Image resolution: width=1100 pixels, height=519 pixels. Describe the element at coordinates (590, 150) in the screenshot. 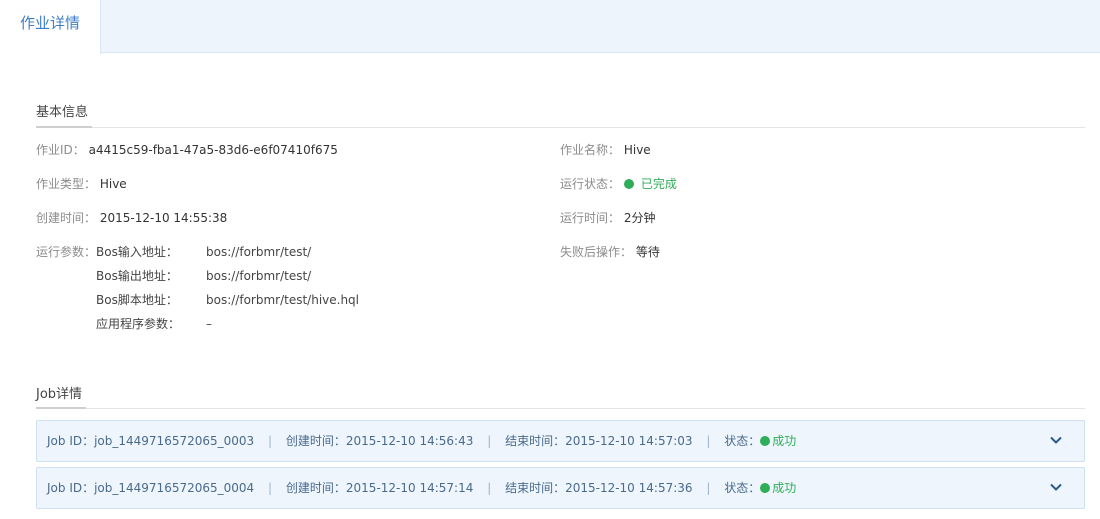

I see `job-name-label: 作业名称：` at that location.